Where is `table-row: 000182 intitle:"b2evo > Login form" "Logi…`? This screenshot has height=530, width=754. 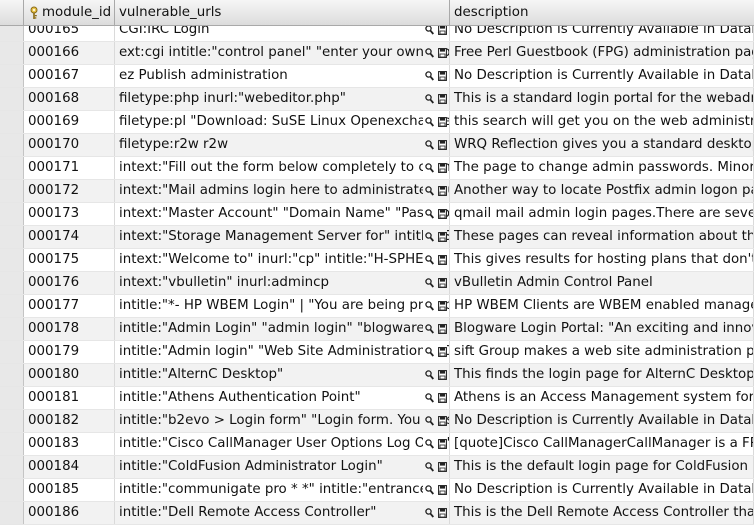
table-row: 000182 intitle:"b2evo > Login form" "Logi… is located at coordinates (377, 421).